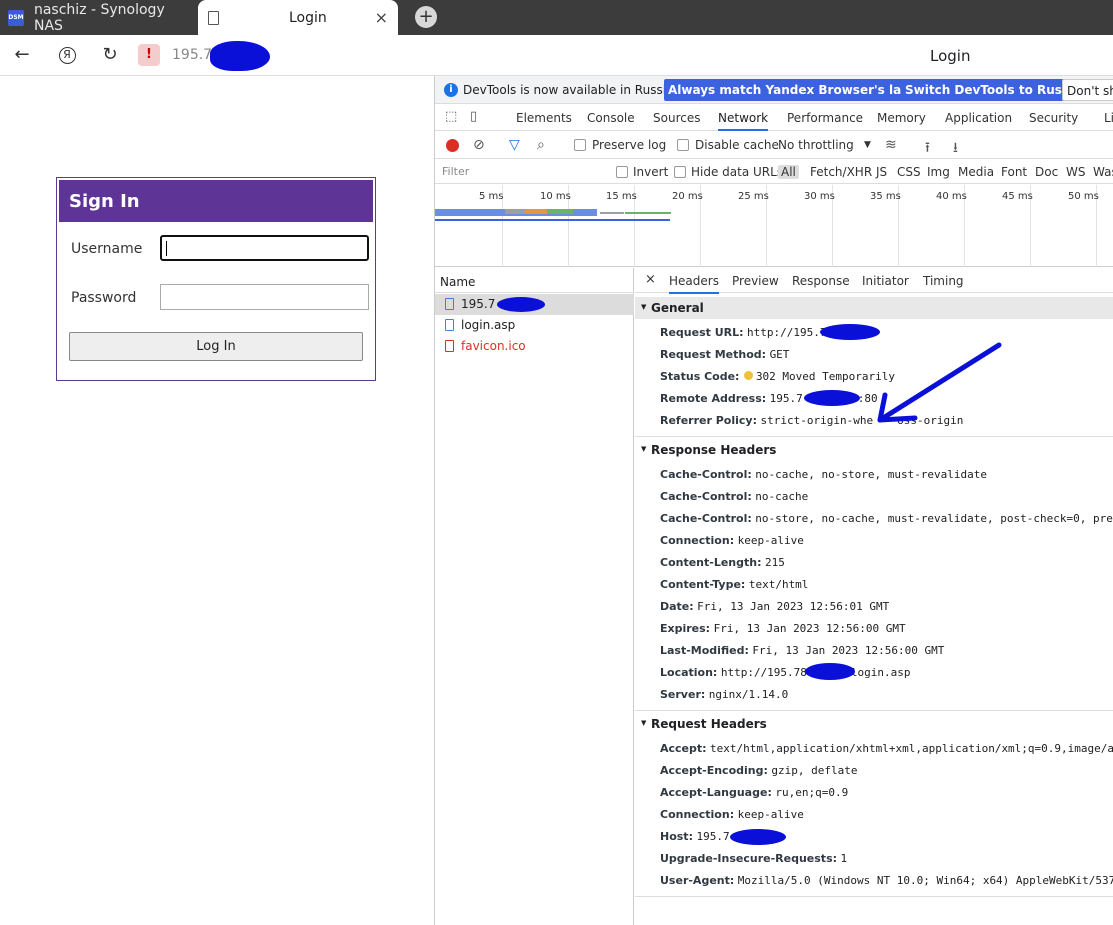 The image size is (1113, 925). Describe the element at coordinates (22, 55) in the screenshot. I see `back-arrow-icon: ←` at that location.